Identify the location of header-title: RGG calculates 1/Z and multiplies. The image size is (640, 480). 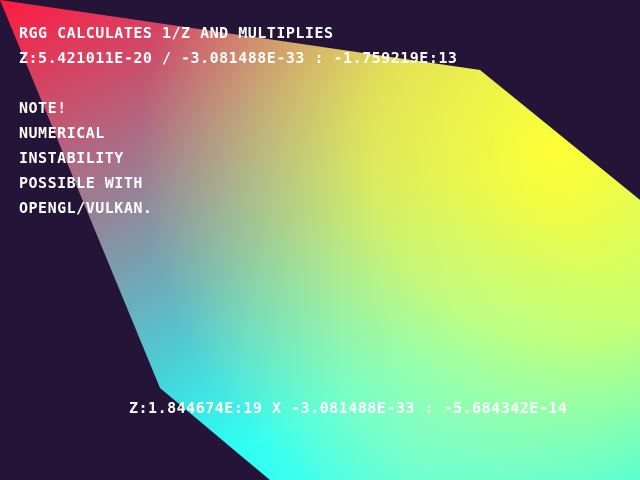
(176, 33).